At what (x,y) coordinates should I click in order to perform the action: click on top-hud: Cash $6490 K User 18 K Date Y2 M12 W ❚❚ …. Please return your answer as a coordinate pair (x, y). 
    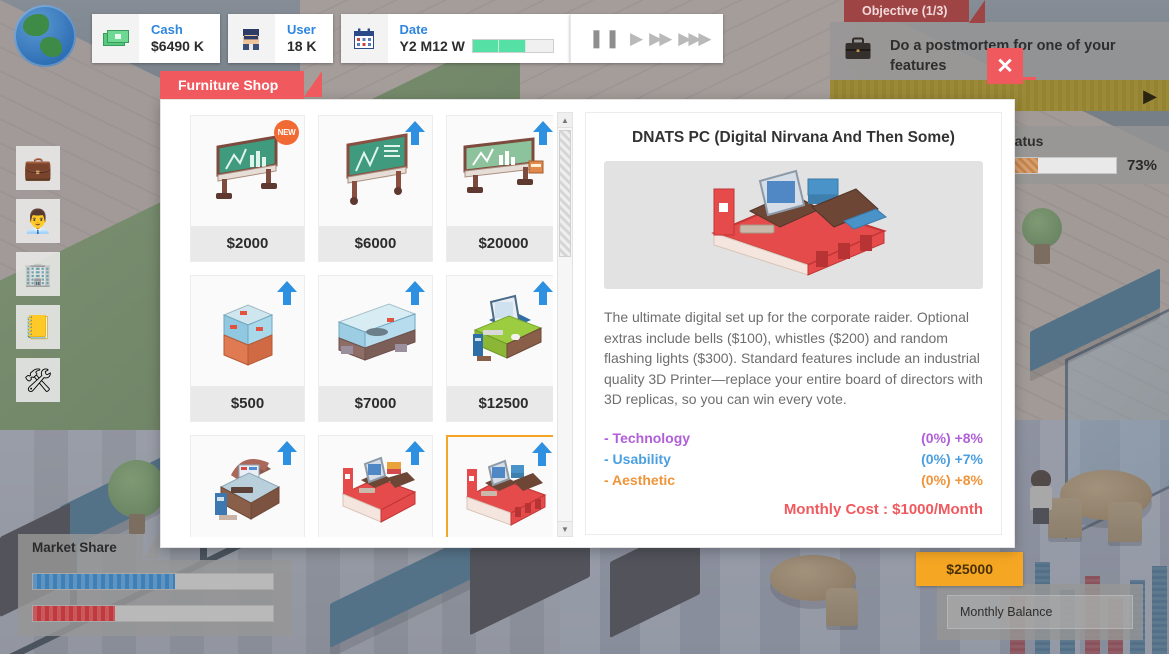
    Looking at the image, I should click on (407, 38).